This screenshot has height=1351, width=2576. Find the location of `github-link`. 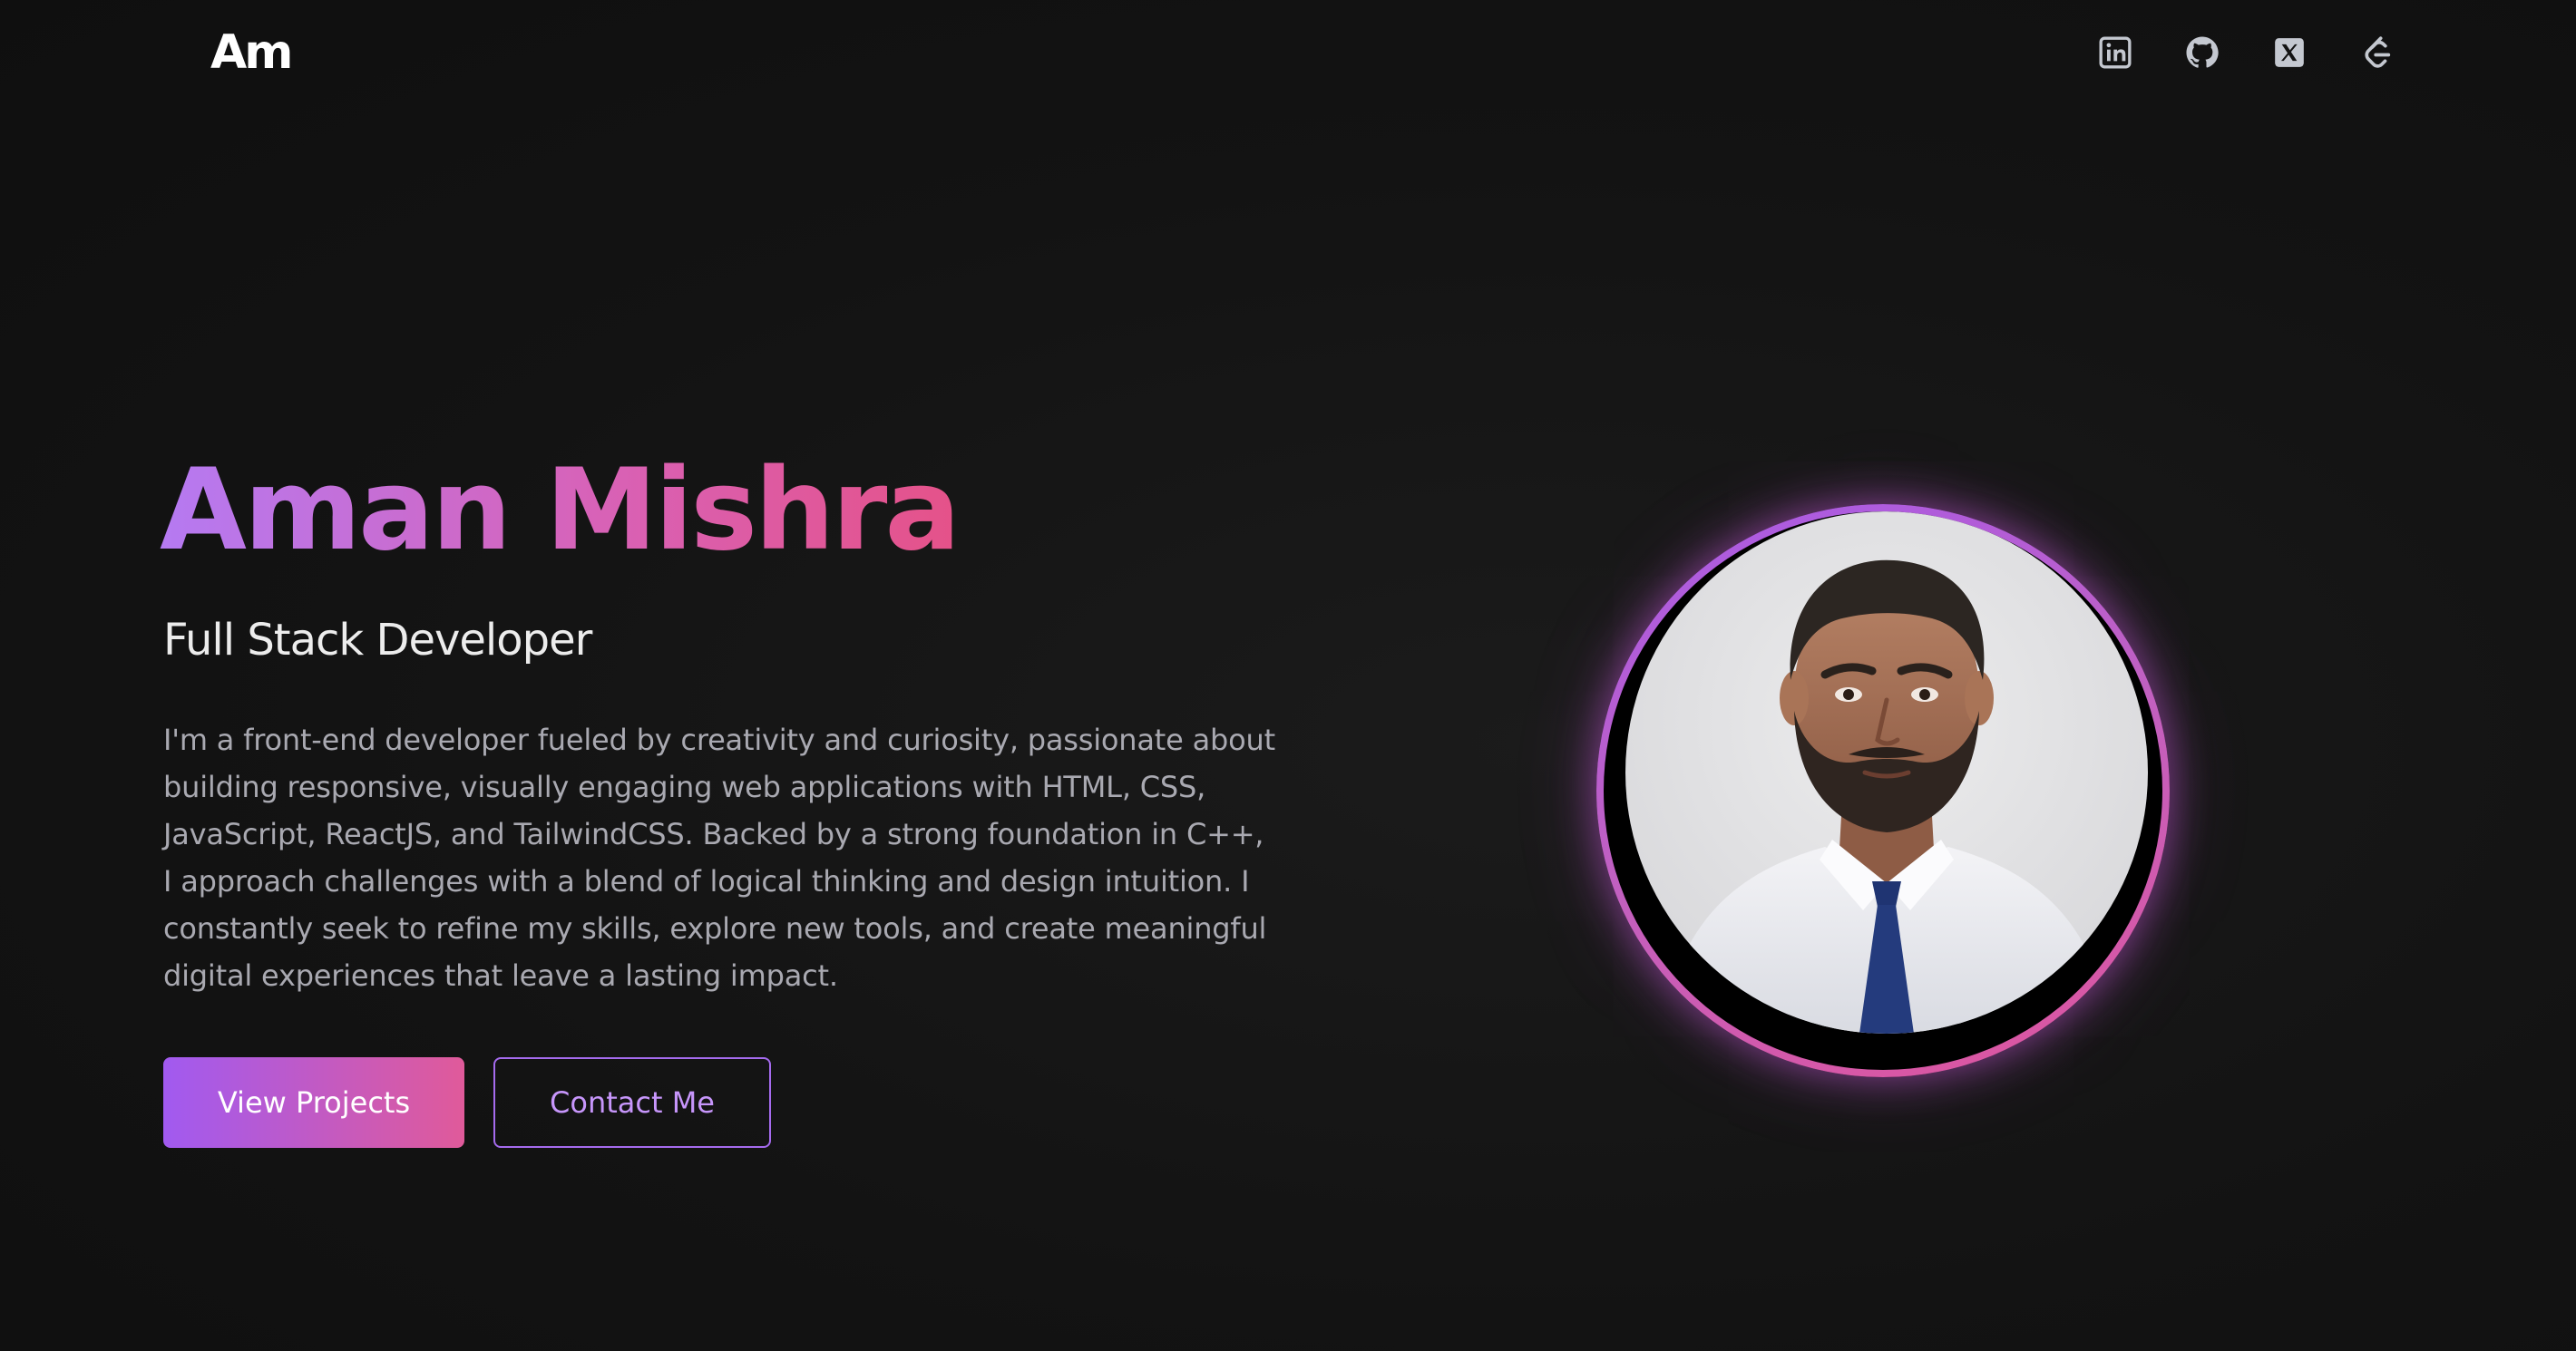

github-link is located at coordinates (2202, 53).